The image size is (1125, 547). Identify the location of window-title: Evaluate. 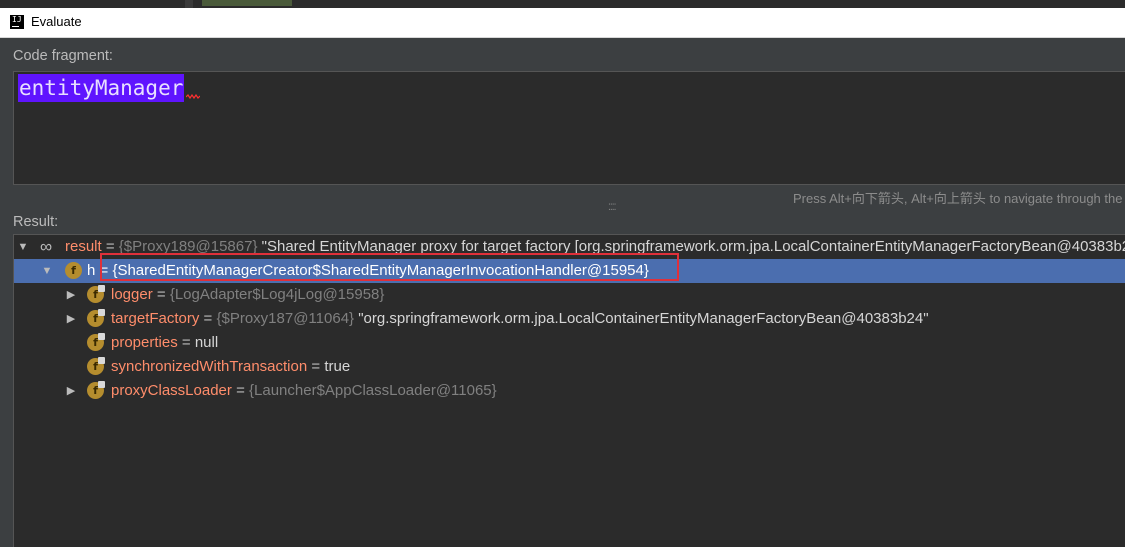
(56, 21).